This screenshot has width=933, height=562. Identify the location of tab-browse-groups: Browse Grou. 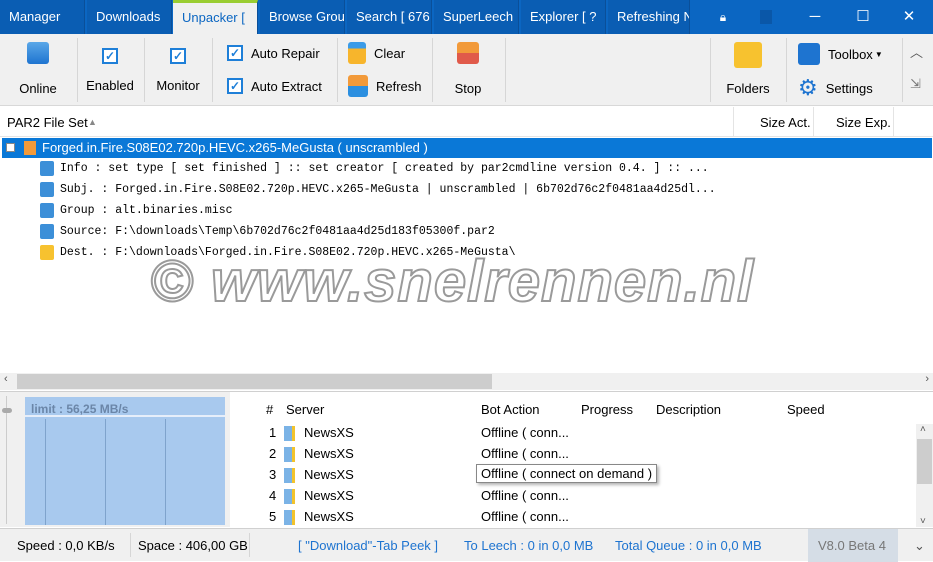
(302, 17).